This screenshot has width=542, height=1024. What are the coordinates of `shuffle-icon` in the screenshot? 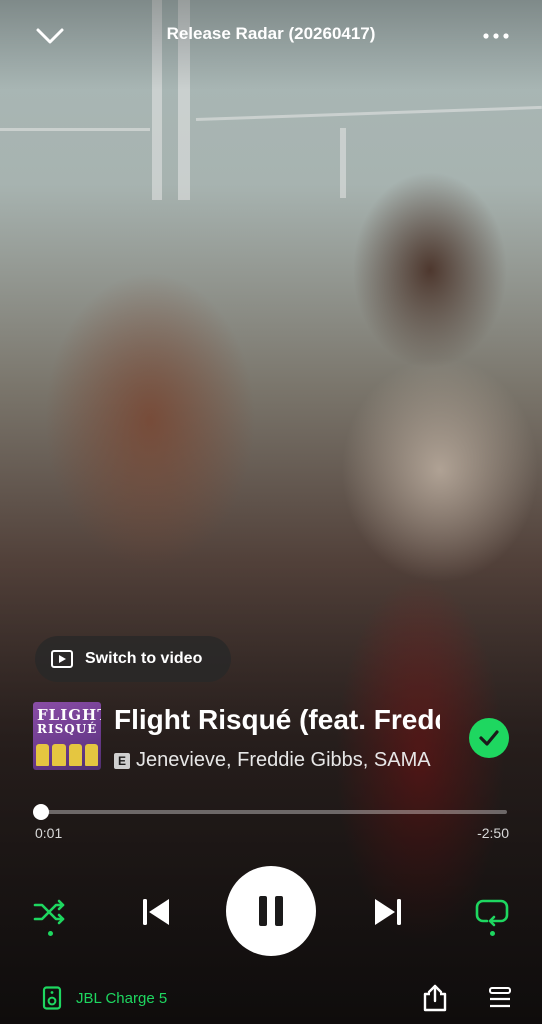 It's located at (49, 912).